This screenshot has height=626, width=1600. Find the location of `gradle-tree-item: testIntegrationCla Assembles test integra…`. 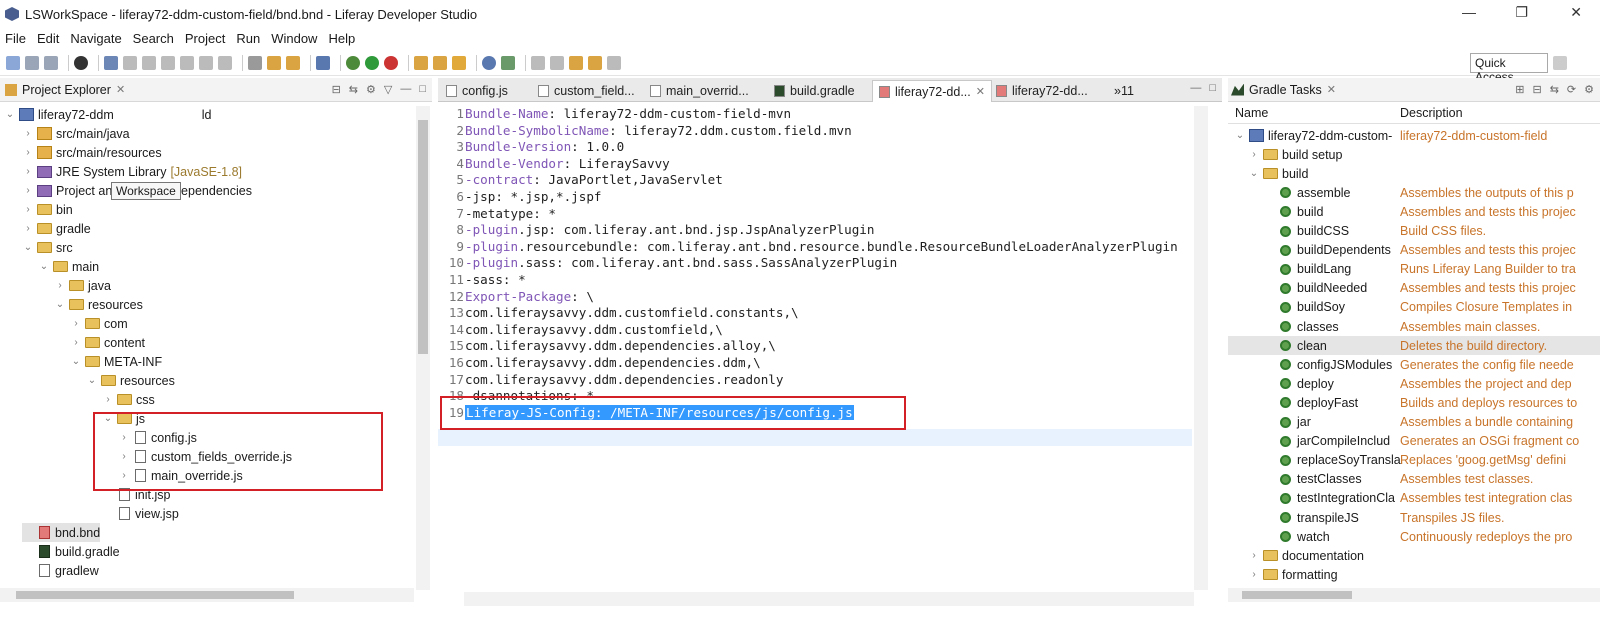

gradle-tree-item: testIntegrationCla Assembles test integra… is located at coordinates (1414, 498).